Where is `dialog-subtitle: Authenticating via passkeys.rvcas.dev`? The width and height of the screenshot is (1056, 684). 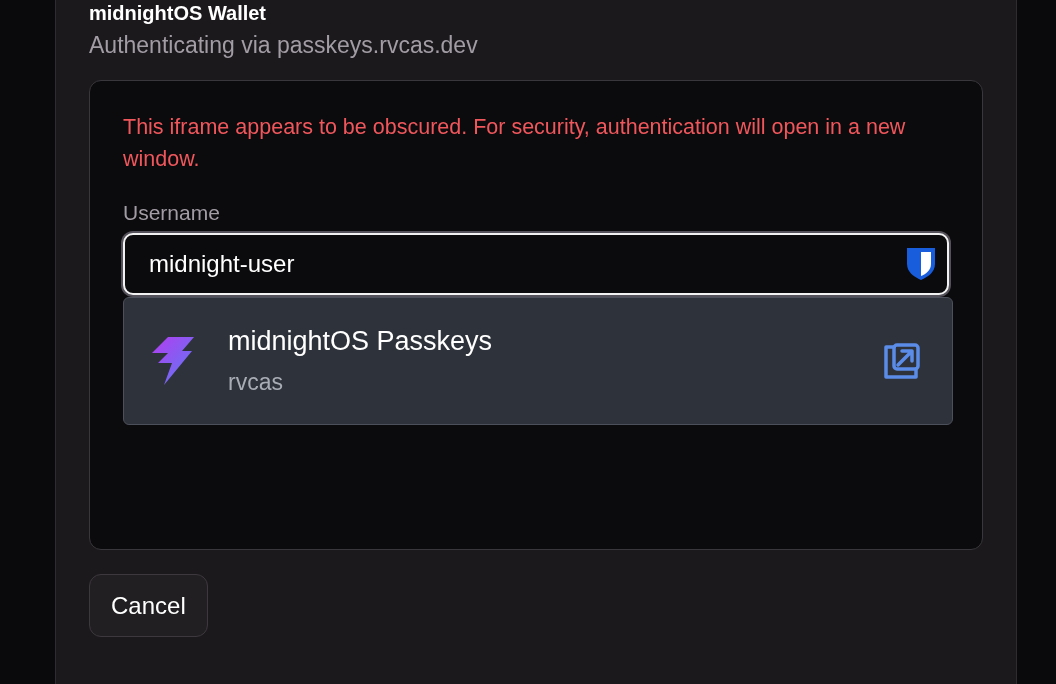
dialog-subtitle: Authenticating via passkeys.rvcas.dev is located at coordinates (284, 45).